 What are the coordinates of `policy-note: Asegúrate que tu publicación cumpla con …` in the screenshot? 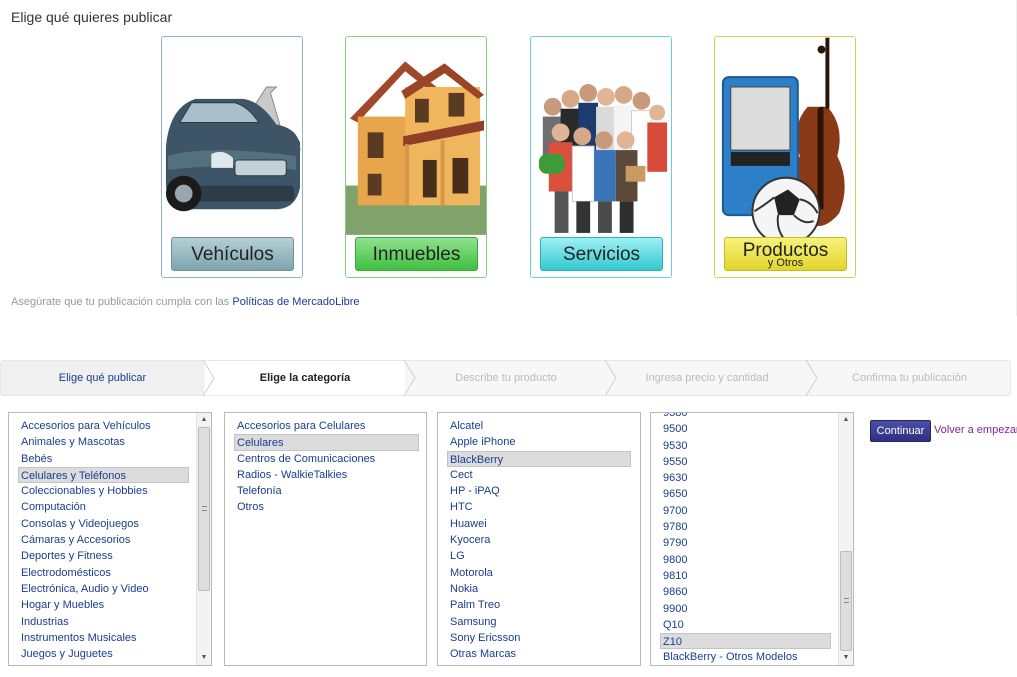 It's located at (185, 302).